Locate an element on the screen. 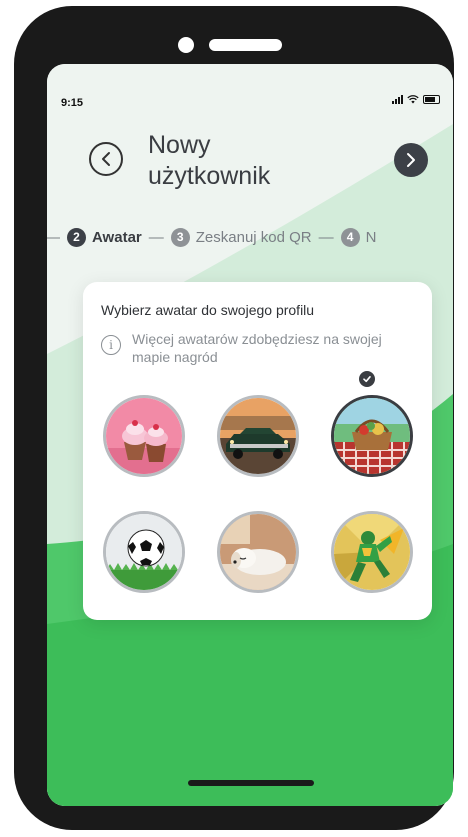 The image size is (468, 837). avatar-vintage-car is located at coordinates (258, 436).